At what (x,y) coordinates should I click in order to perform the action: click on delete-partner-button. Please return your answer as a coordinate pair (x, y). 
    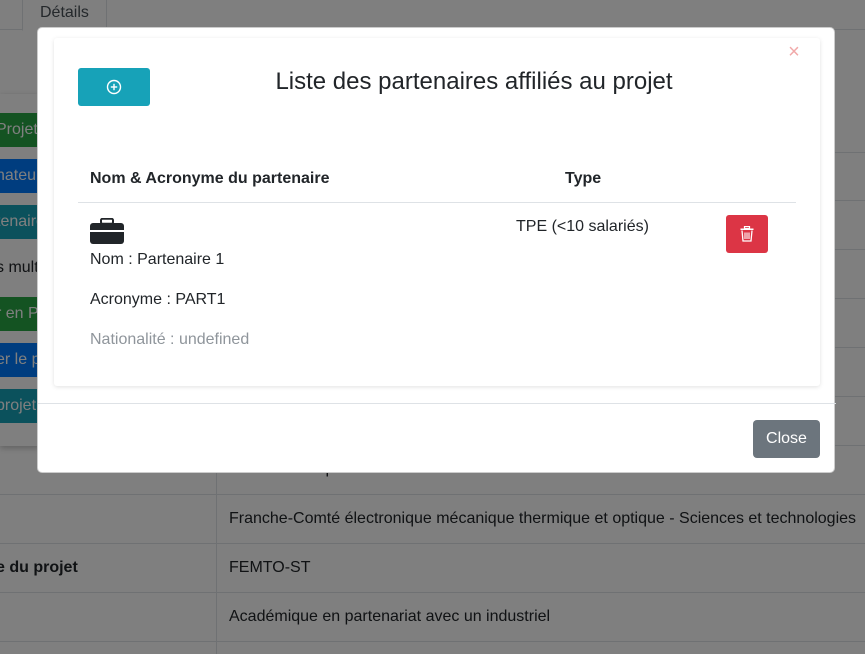
    Looking at the image, I should click on (747, 234).